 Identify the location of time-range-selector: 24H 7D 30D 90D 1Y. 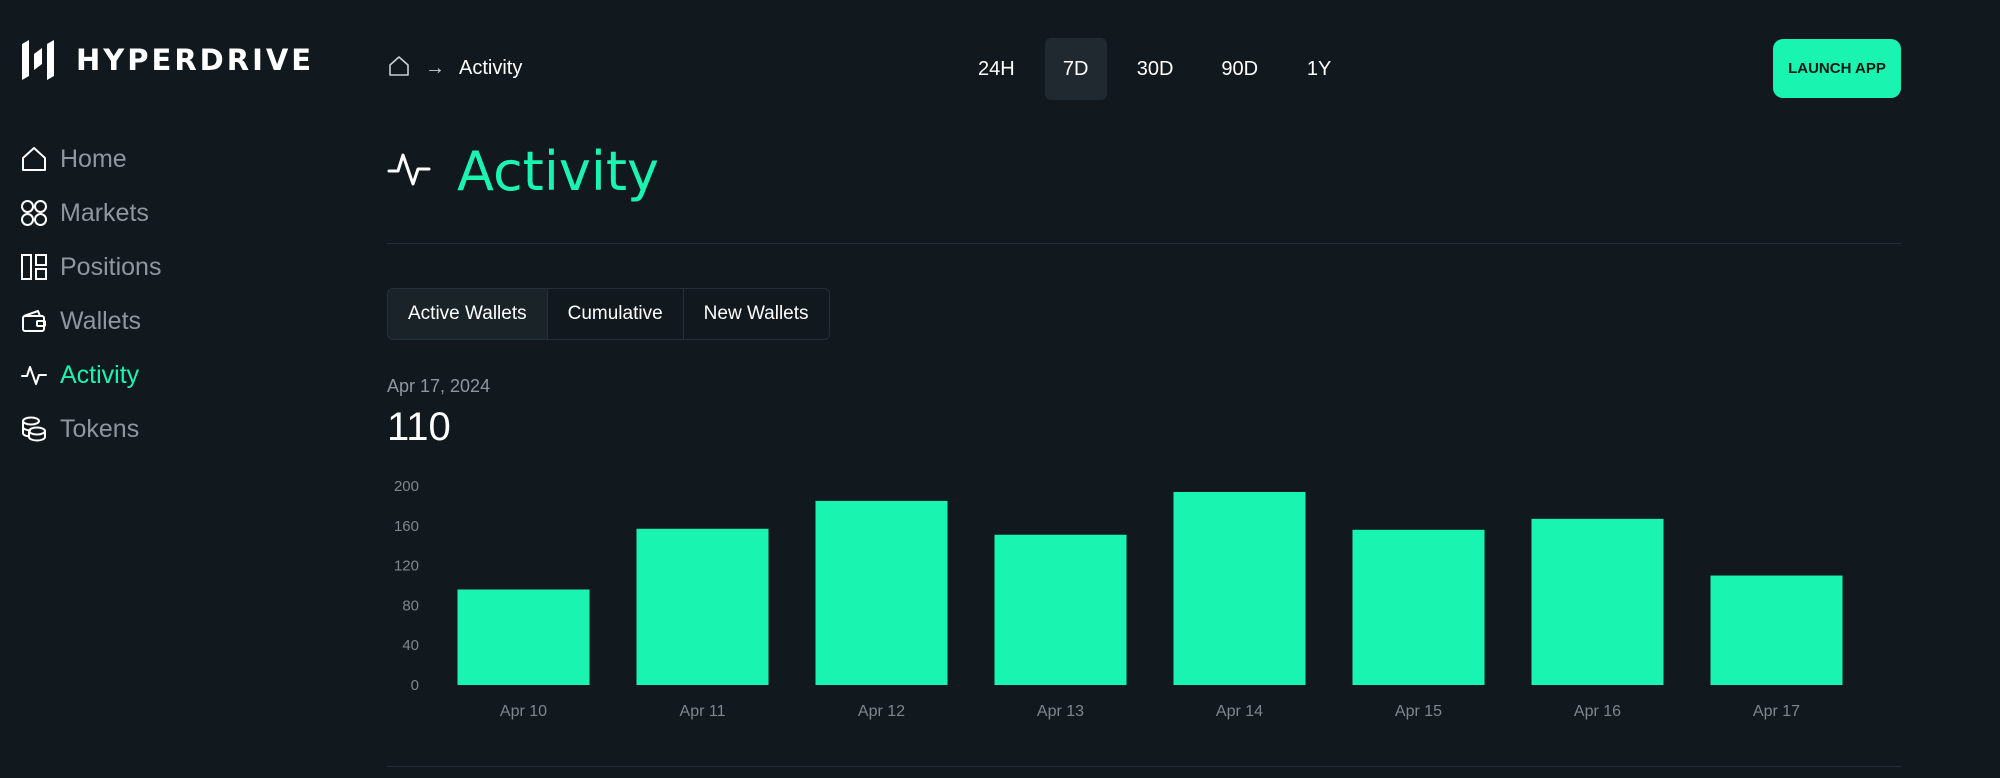
(1155, 69).